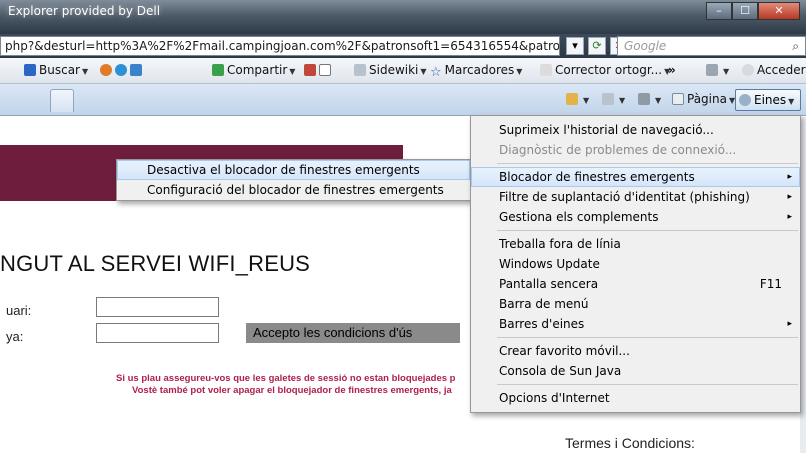  What do you see at coordinates (635, 304) in the screenshot?
I see `menu-bar-item: Barra de menú` at bounding box center [635, 304].